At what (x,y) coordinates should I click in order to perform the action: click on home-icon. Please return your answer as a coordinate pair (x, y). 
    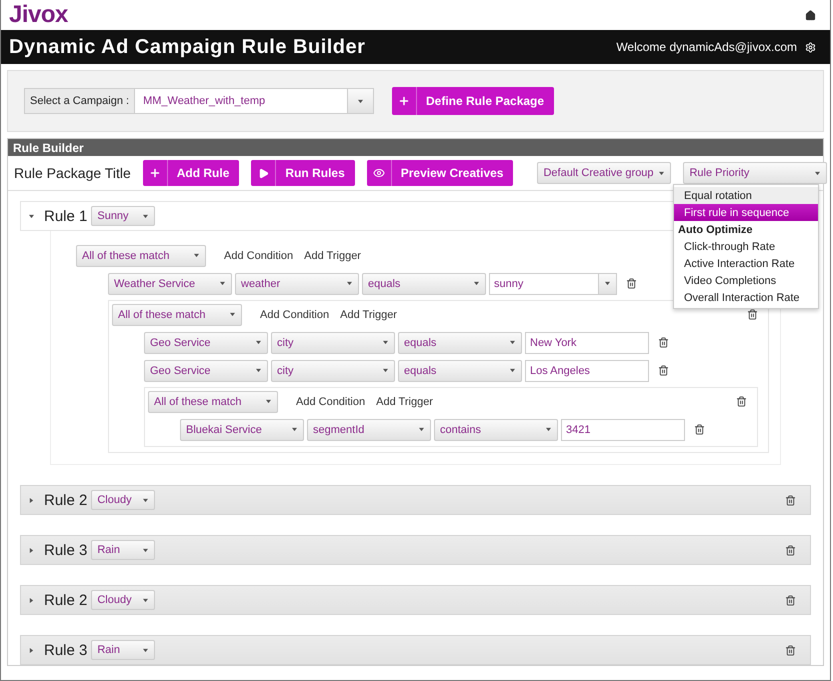
    Looking at the image, I should click on (810, 15).